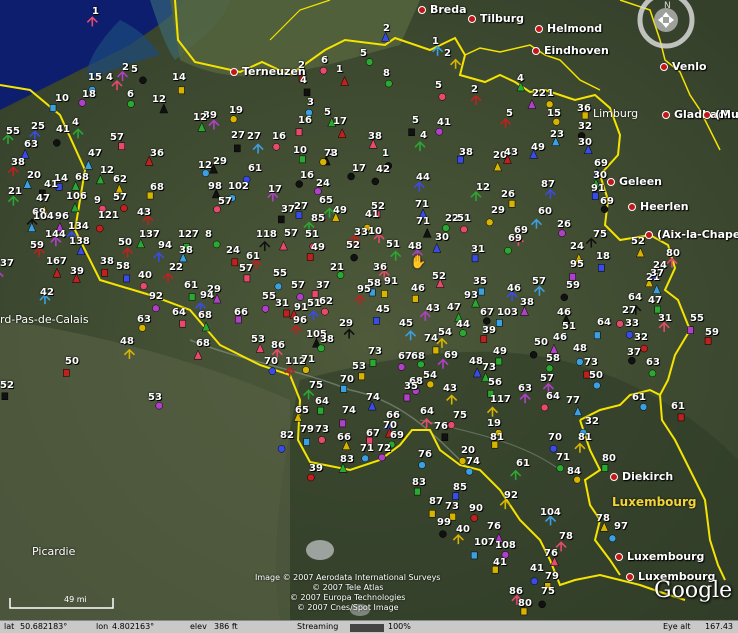  I want to click on city-label: Heerlen, so click(658, 206).